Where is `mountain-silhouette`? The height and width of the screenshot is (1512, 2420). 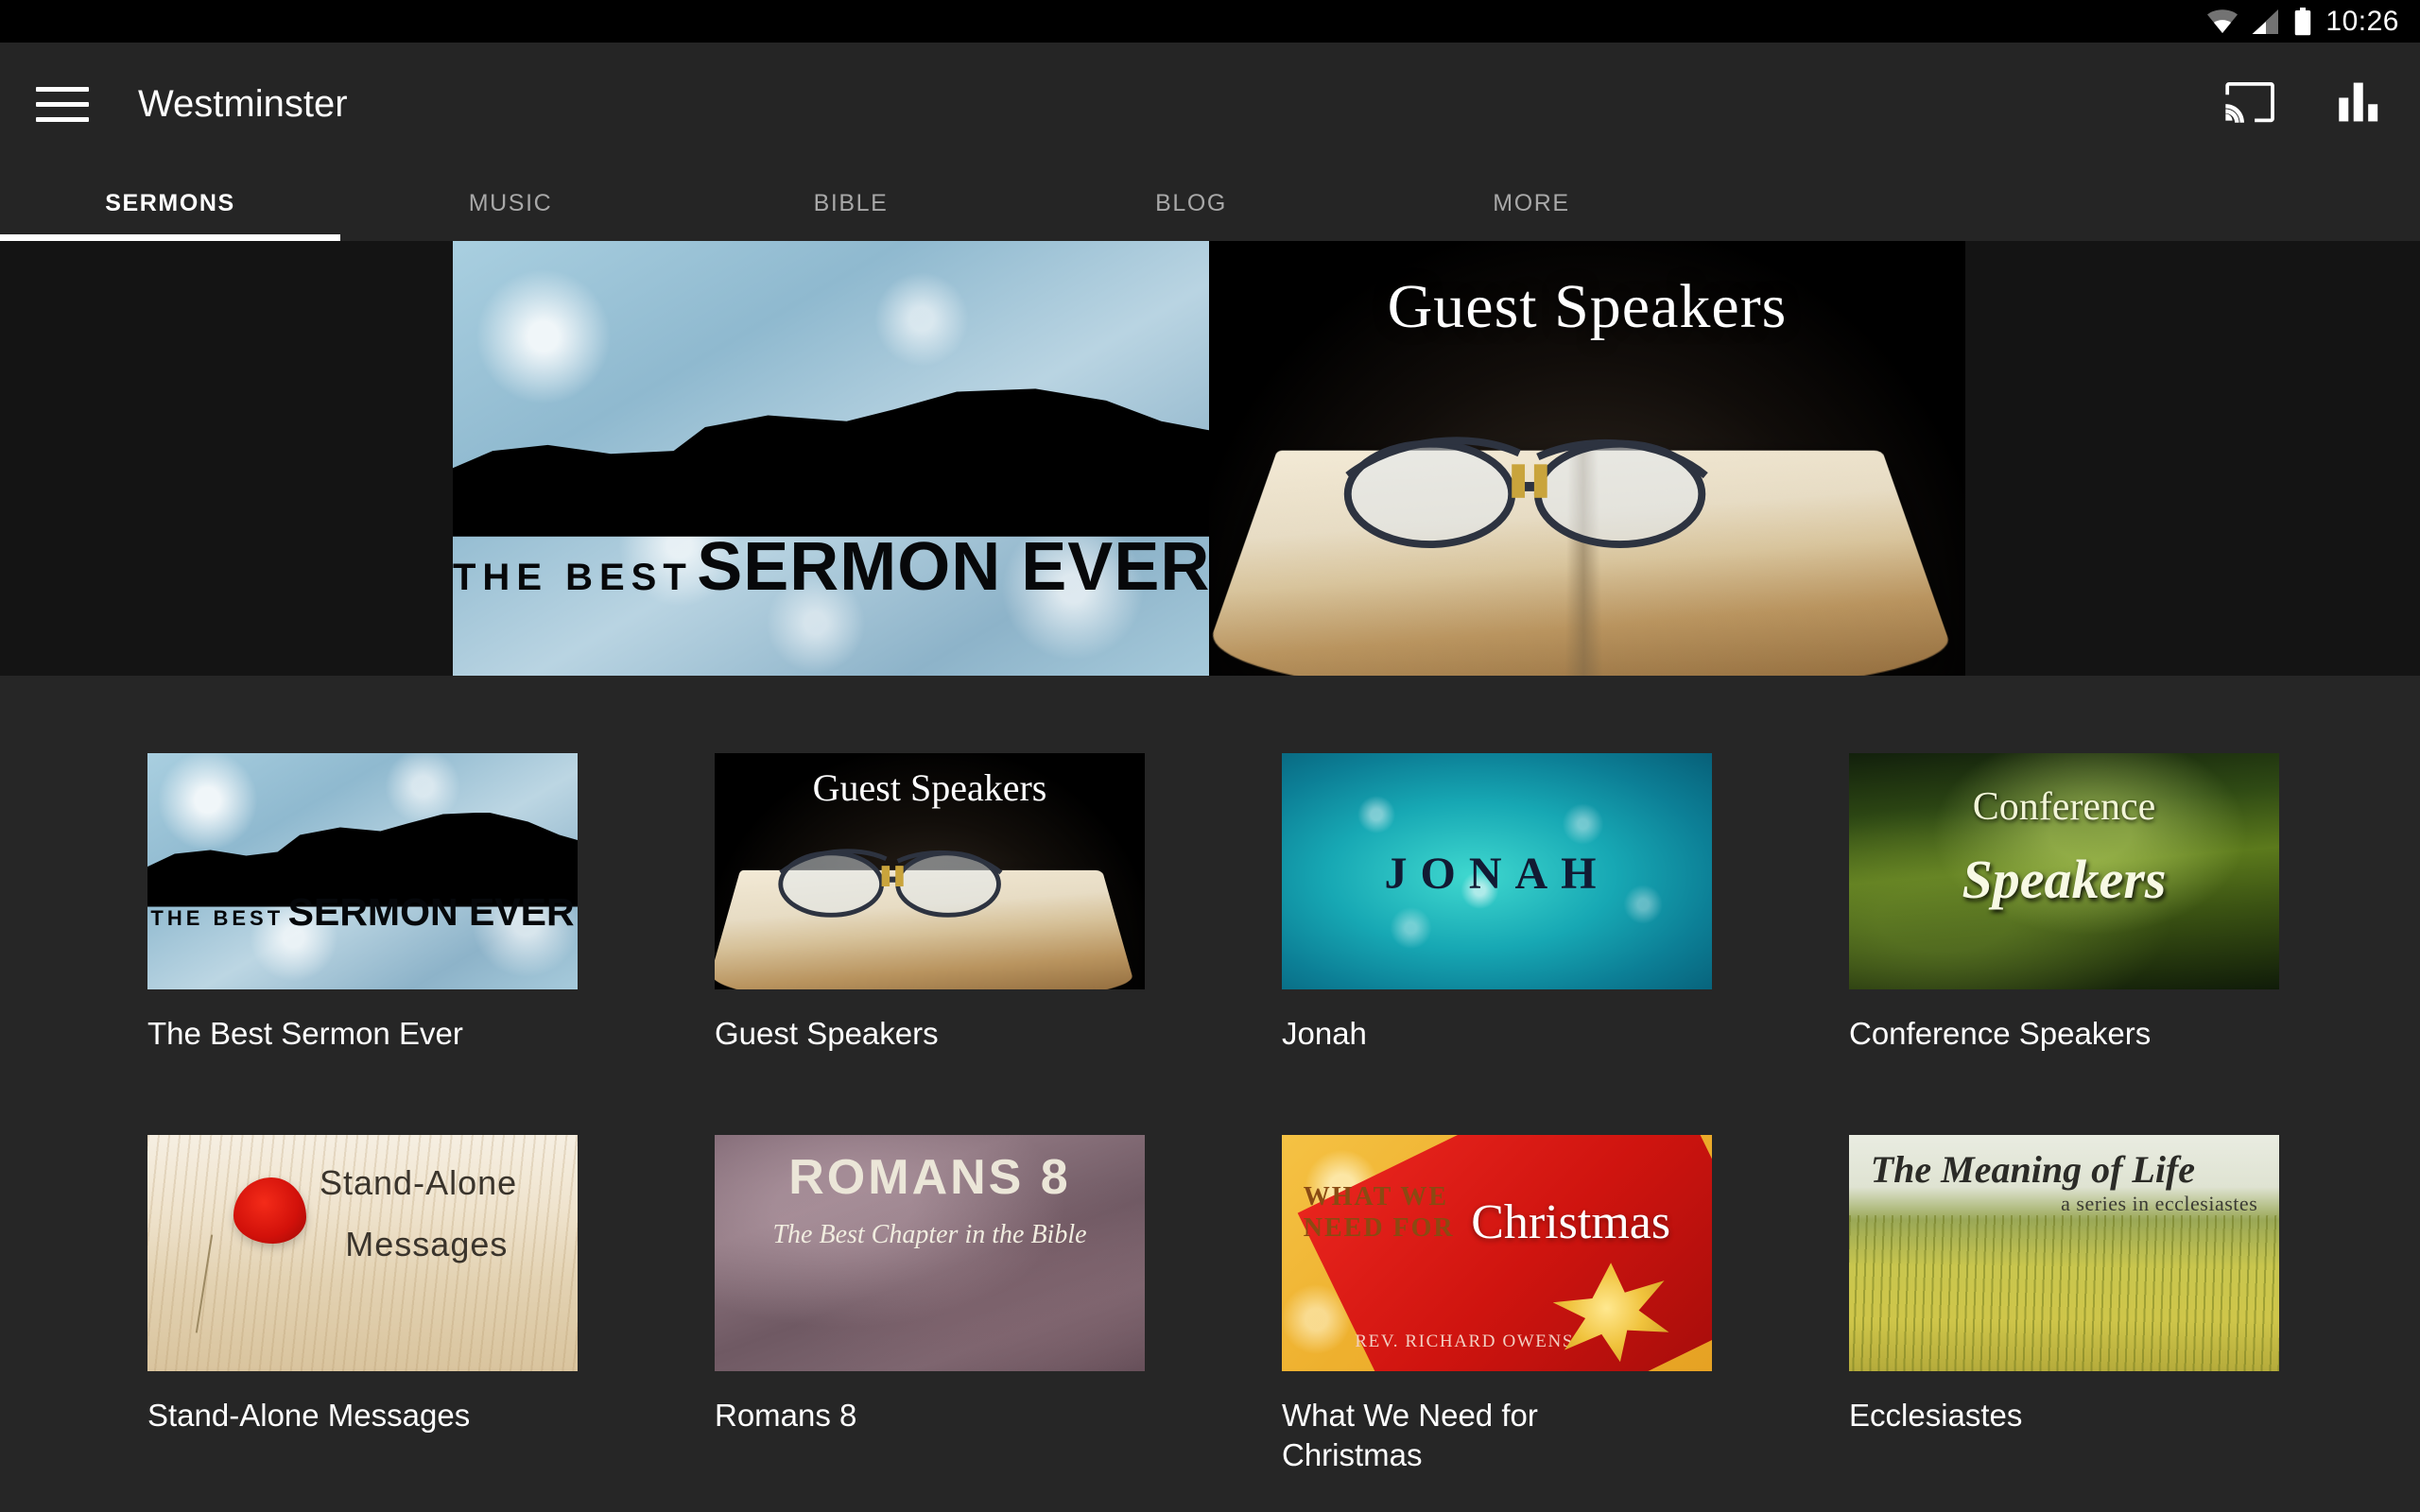 mountain-silhouette is located at coordinates (831, 462).